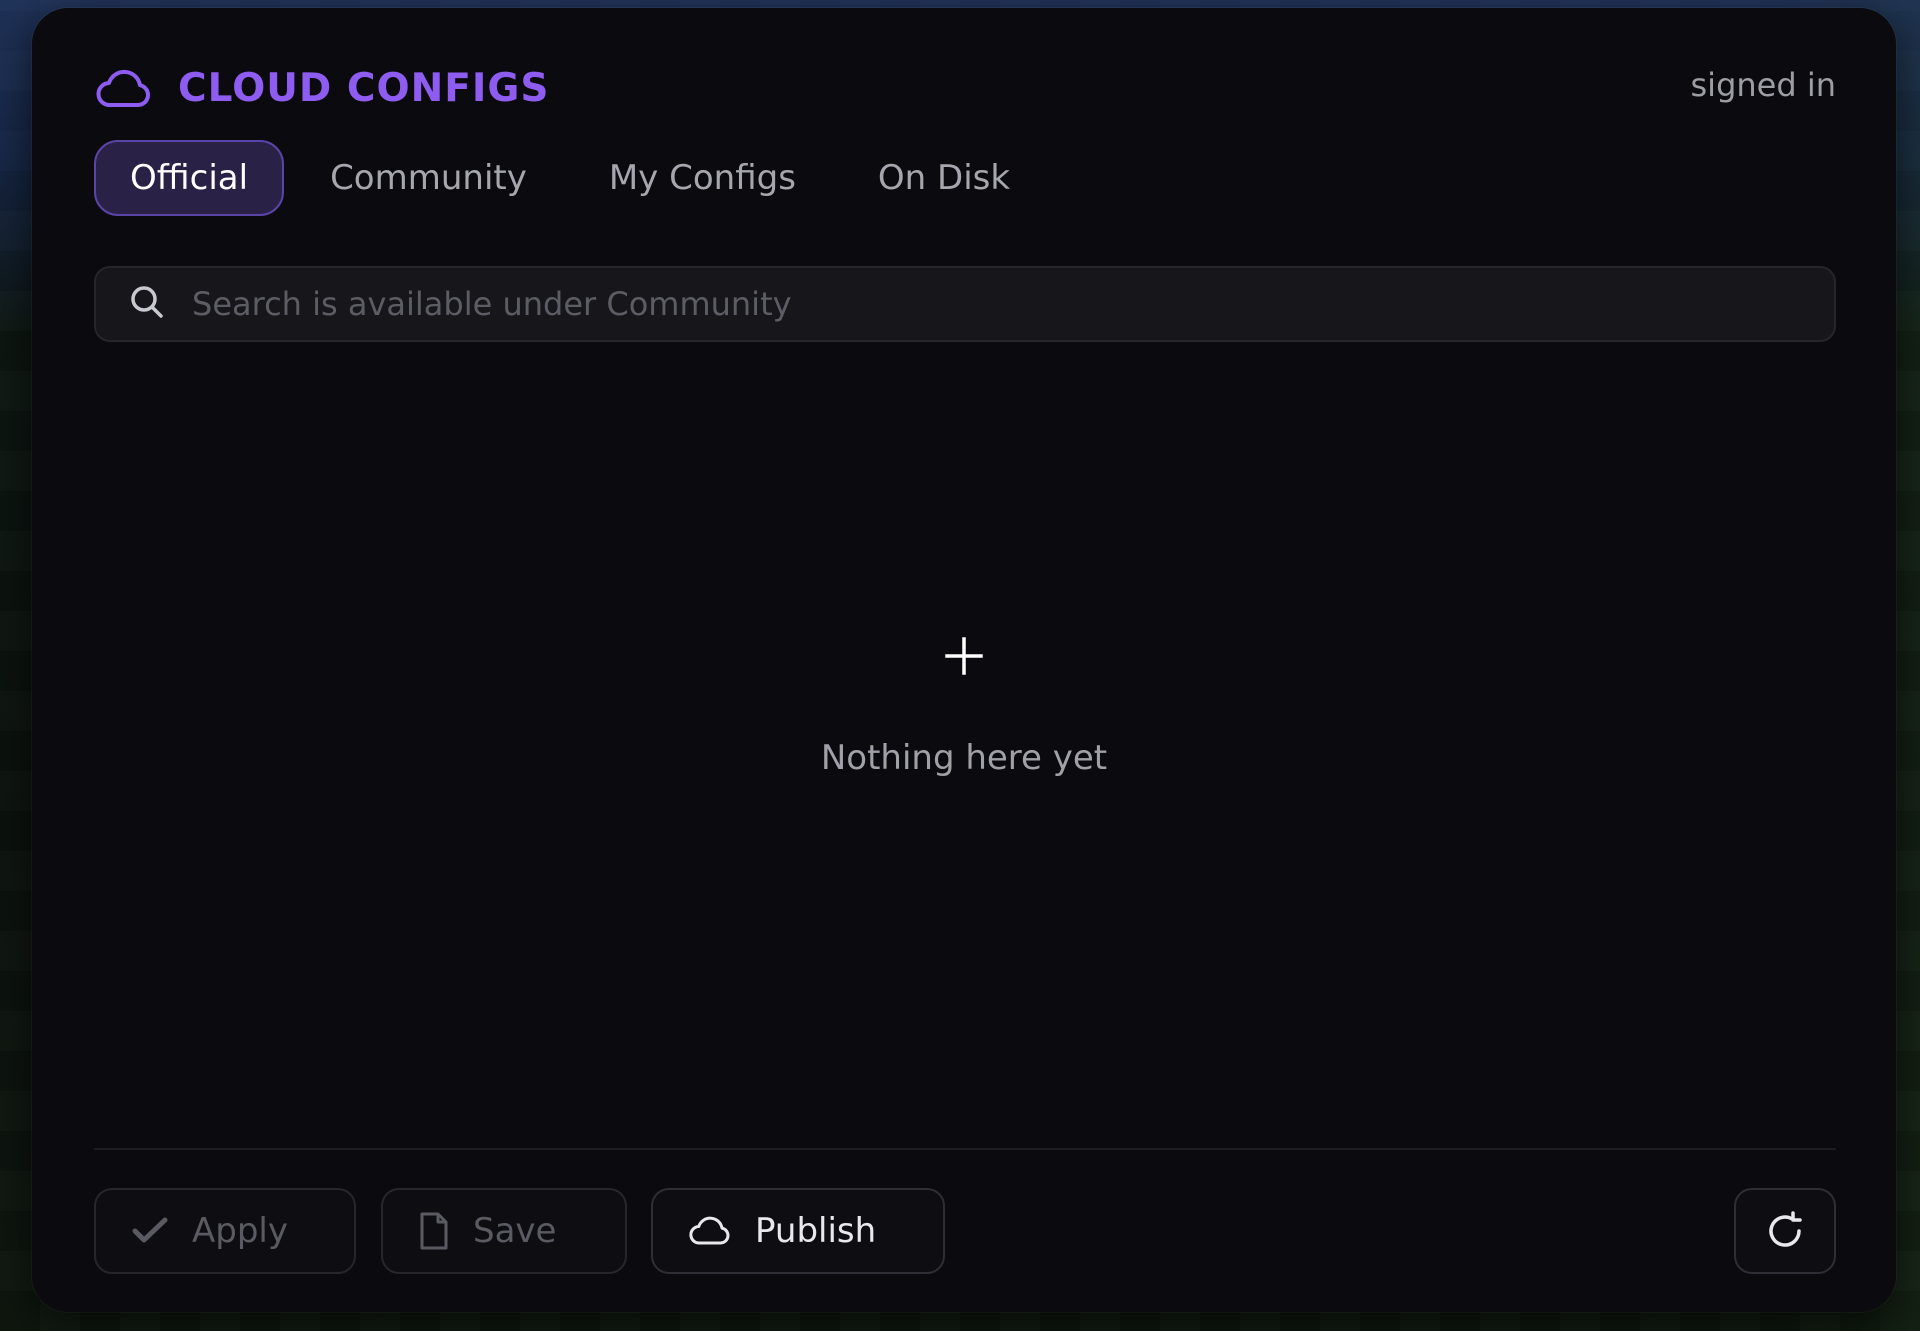  I want to click on empty-state: Nothing here yet, so click(964, 707).